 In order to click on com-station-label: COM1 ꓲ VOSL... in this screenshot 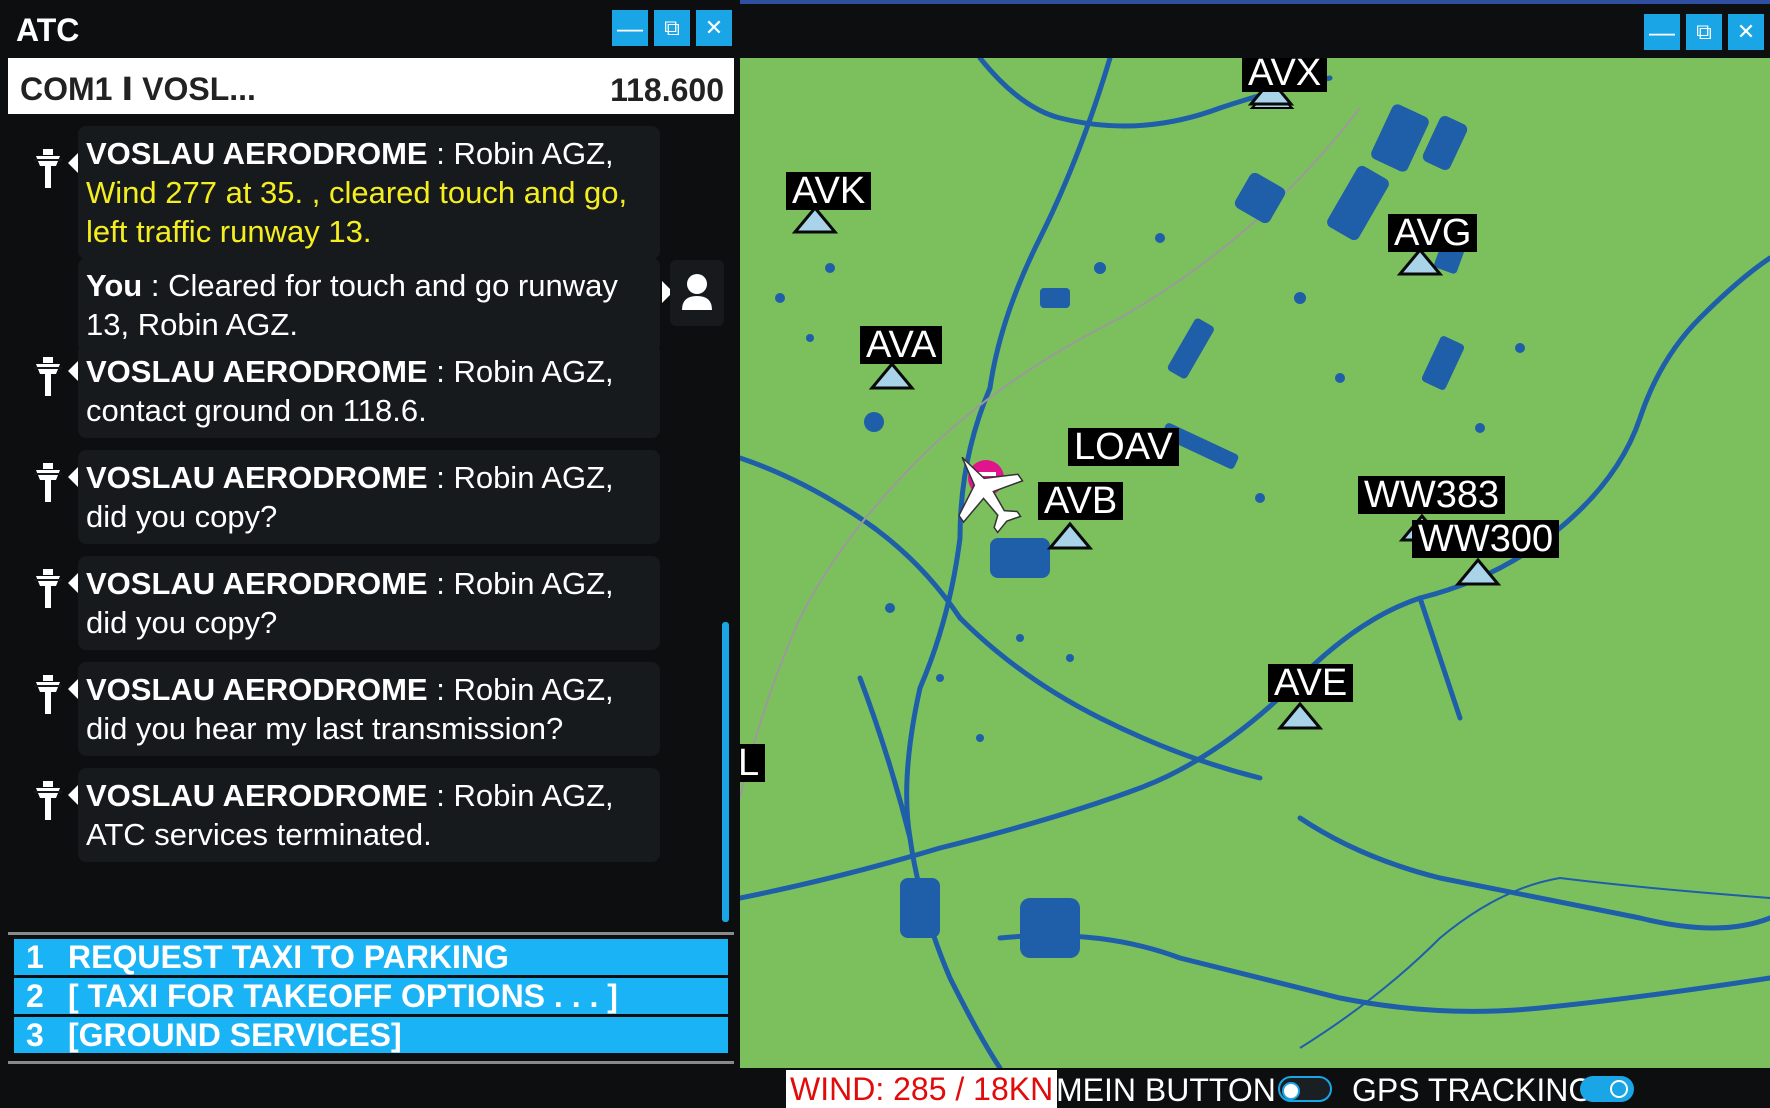, I will do `click(138, 89)`.